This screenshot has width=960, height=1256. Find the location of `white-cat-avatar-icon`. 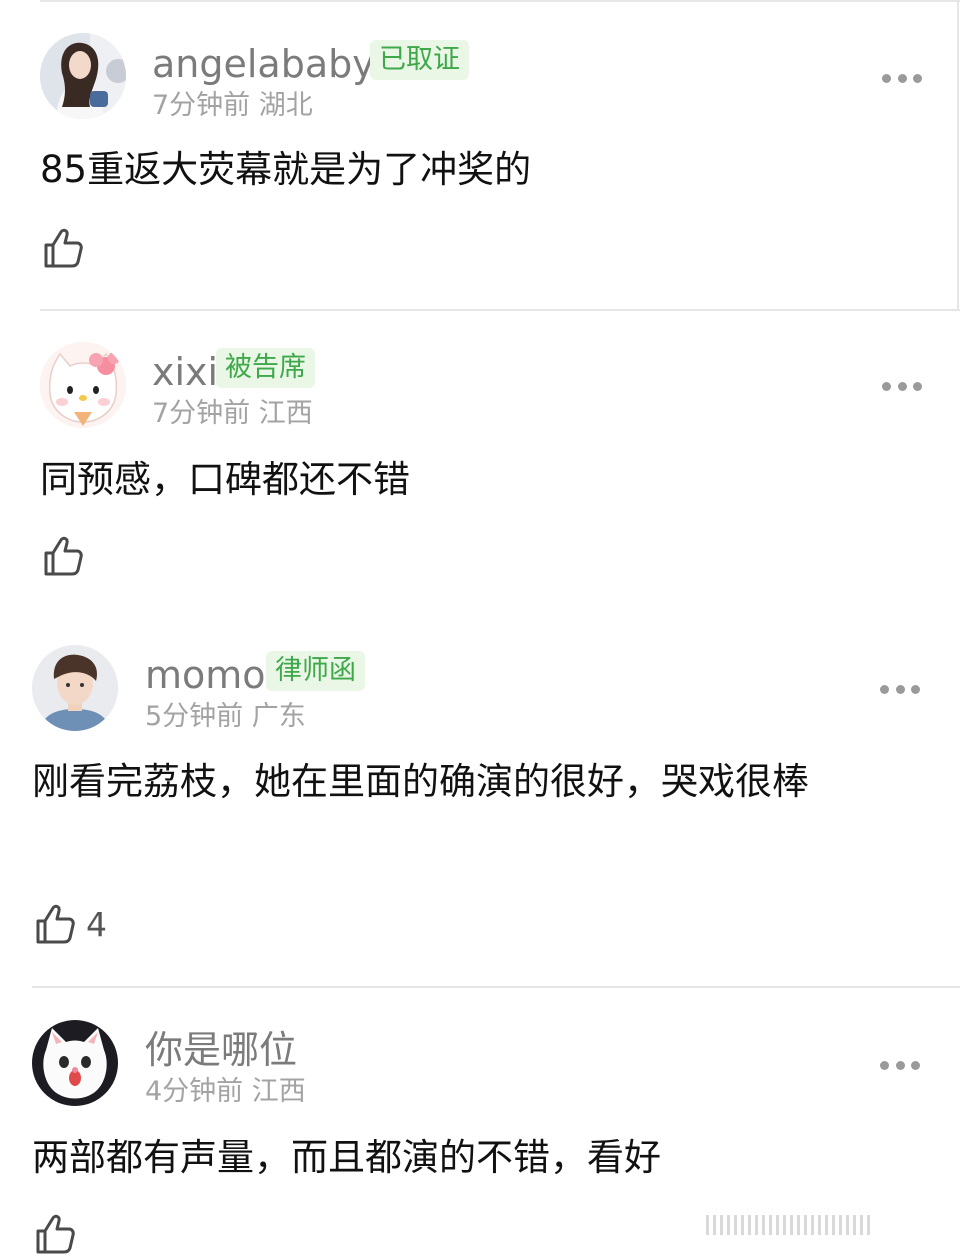

white-cat-avatar-icon is located at coordinates (75, 1063).